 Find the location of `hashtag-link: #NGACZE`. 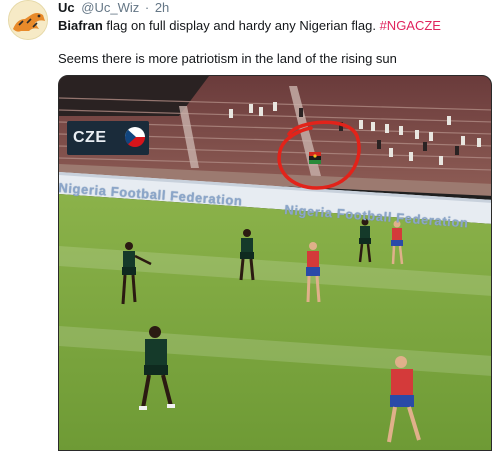

hashtag-link: #NGACZE is located at coordinates (410, 25).